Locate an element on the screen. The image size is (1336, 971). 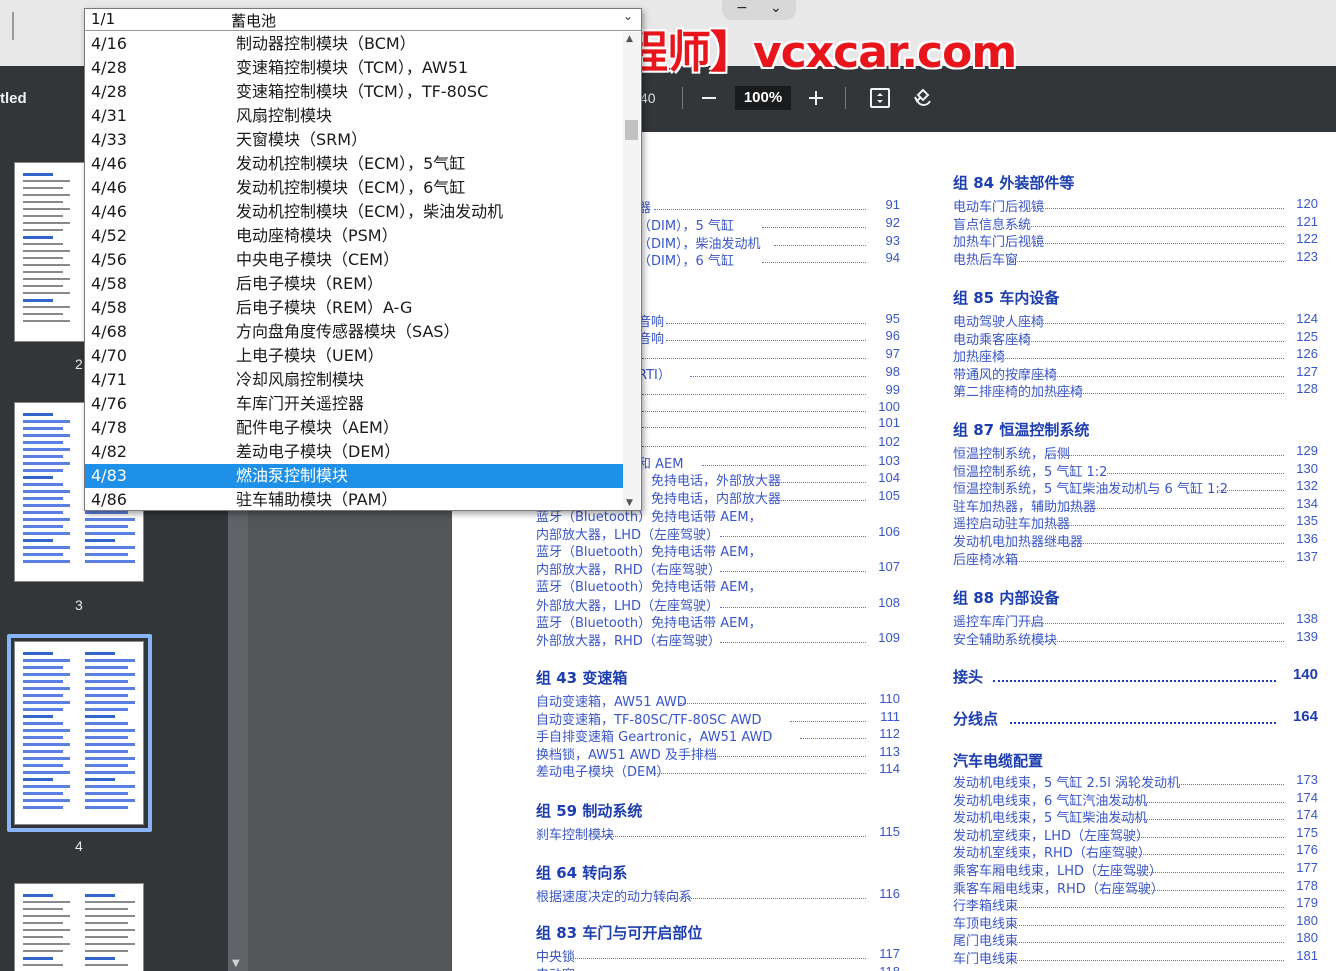
toc-page-number: 91 is located at coordinates (884, 204).